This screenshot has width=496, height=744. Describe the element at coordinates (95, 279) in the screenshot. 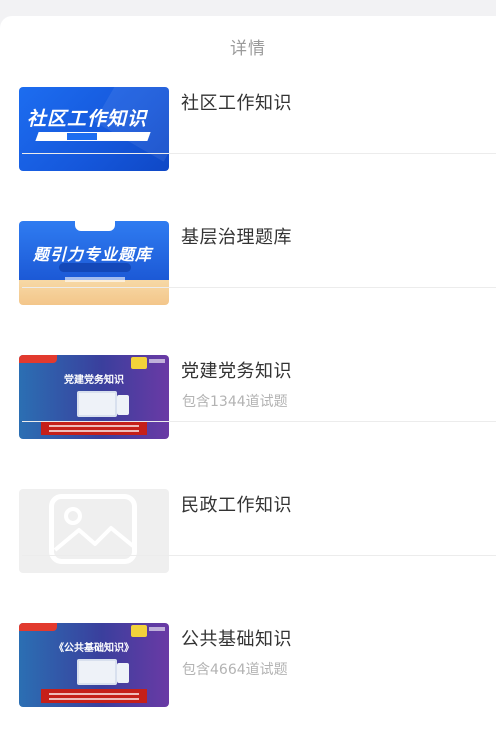

I see `thumbnail-slogan` at that location.